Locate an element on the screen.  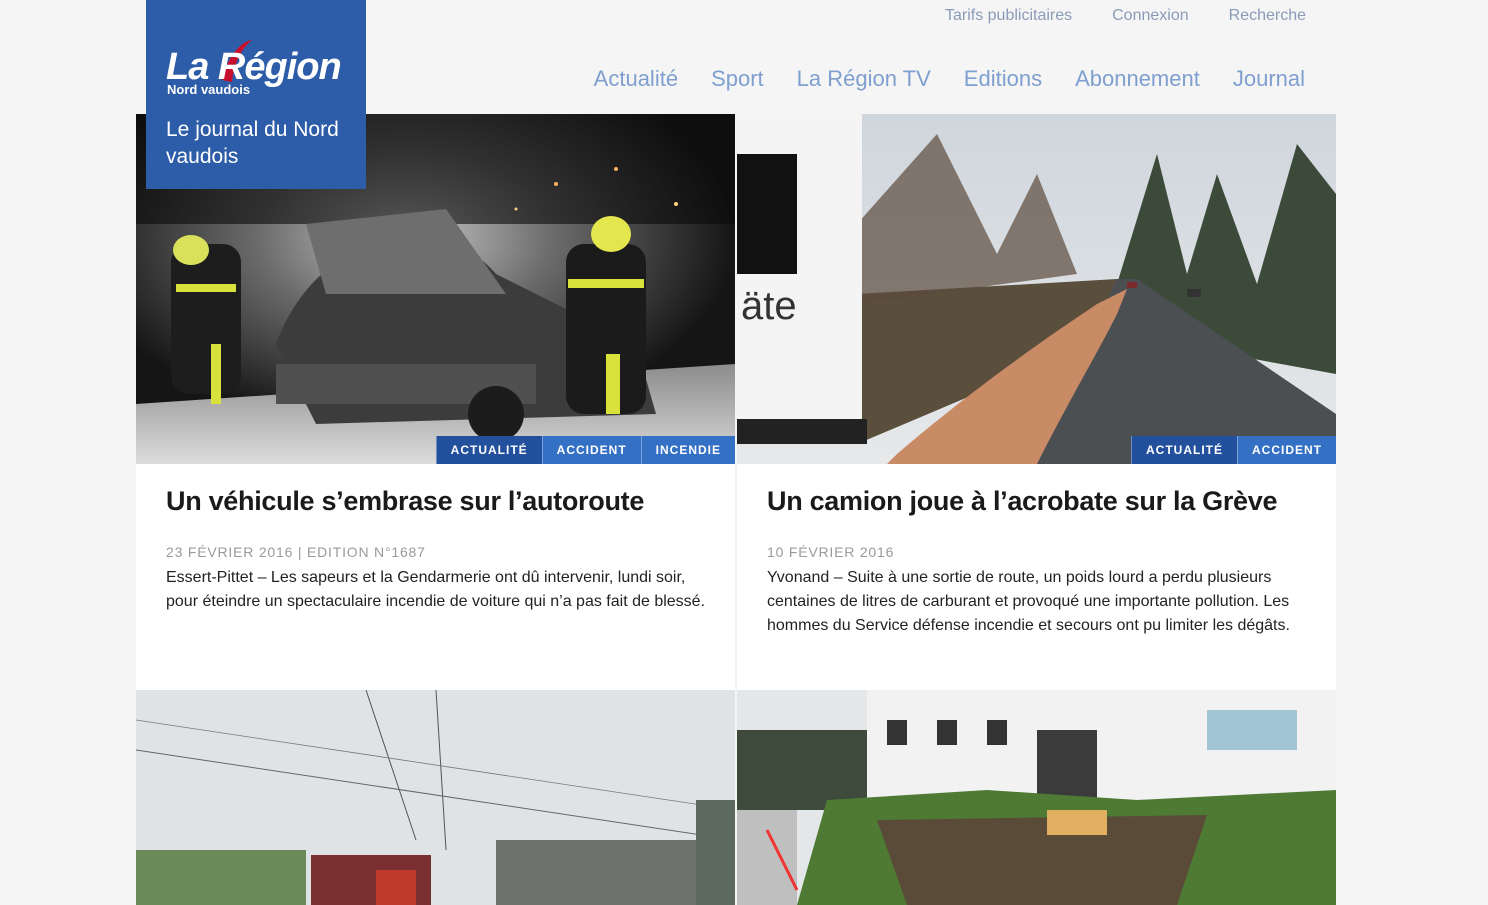
logo-subtitle: Nord vaudois is located at coordinates (209, 89).